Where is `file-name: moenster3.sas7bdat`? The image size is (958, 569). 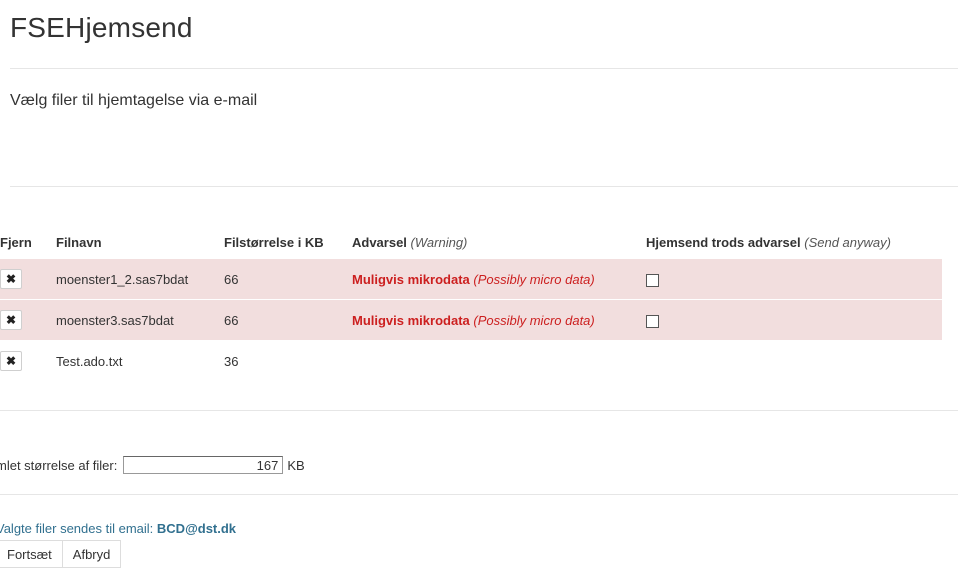
file-name: moenster3.sas7bdat is located at coordinates (136, 320).